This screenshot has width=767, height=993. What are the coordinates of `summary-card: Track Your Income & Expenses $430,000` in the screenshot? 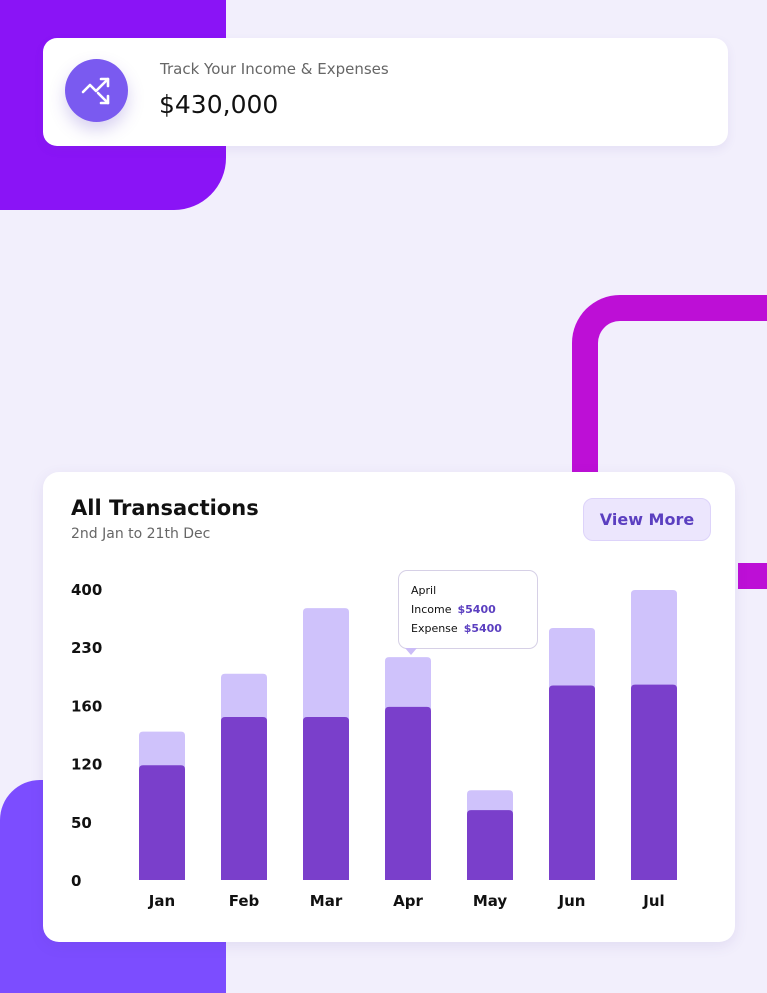 It's located at (385, 92).